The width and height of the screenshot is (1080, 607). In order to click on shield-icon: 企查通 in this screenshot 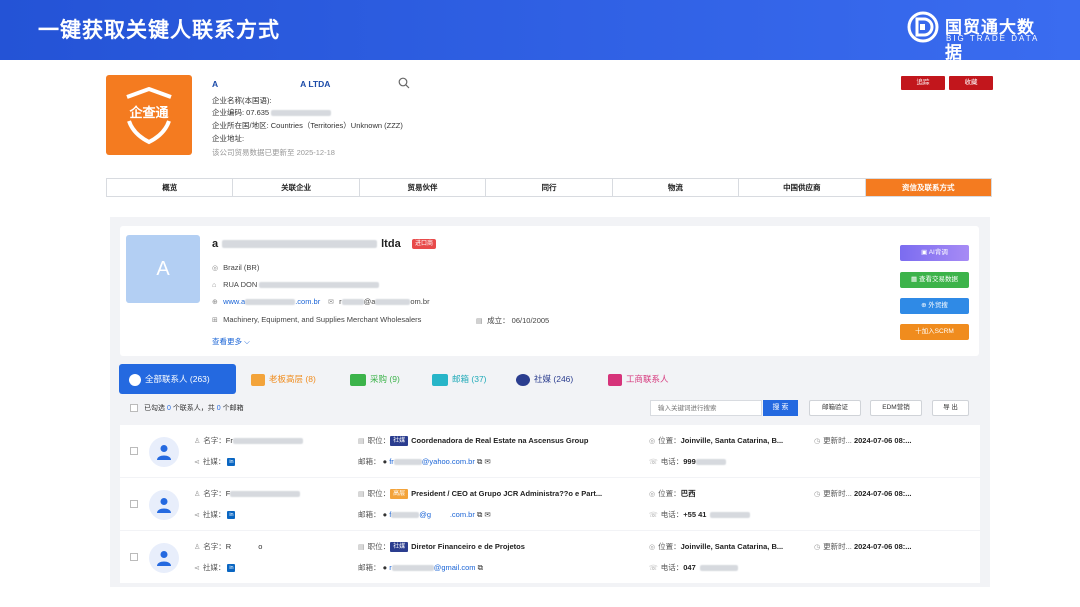, I will do `click(149, 116)`.